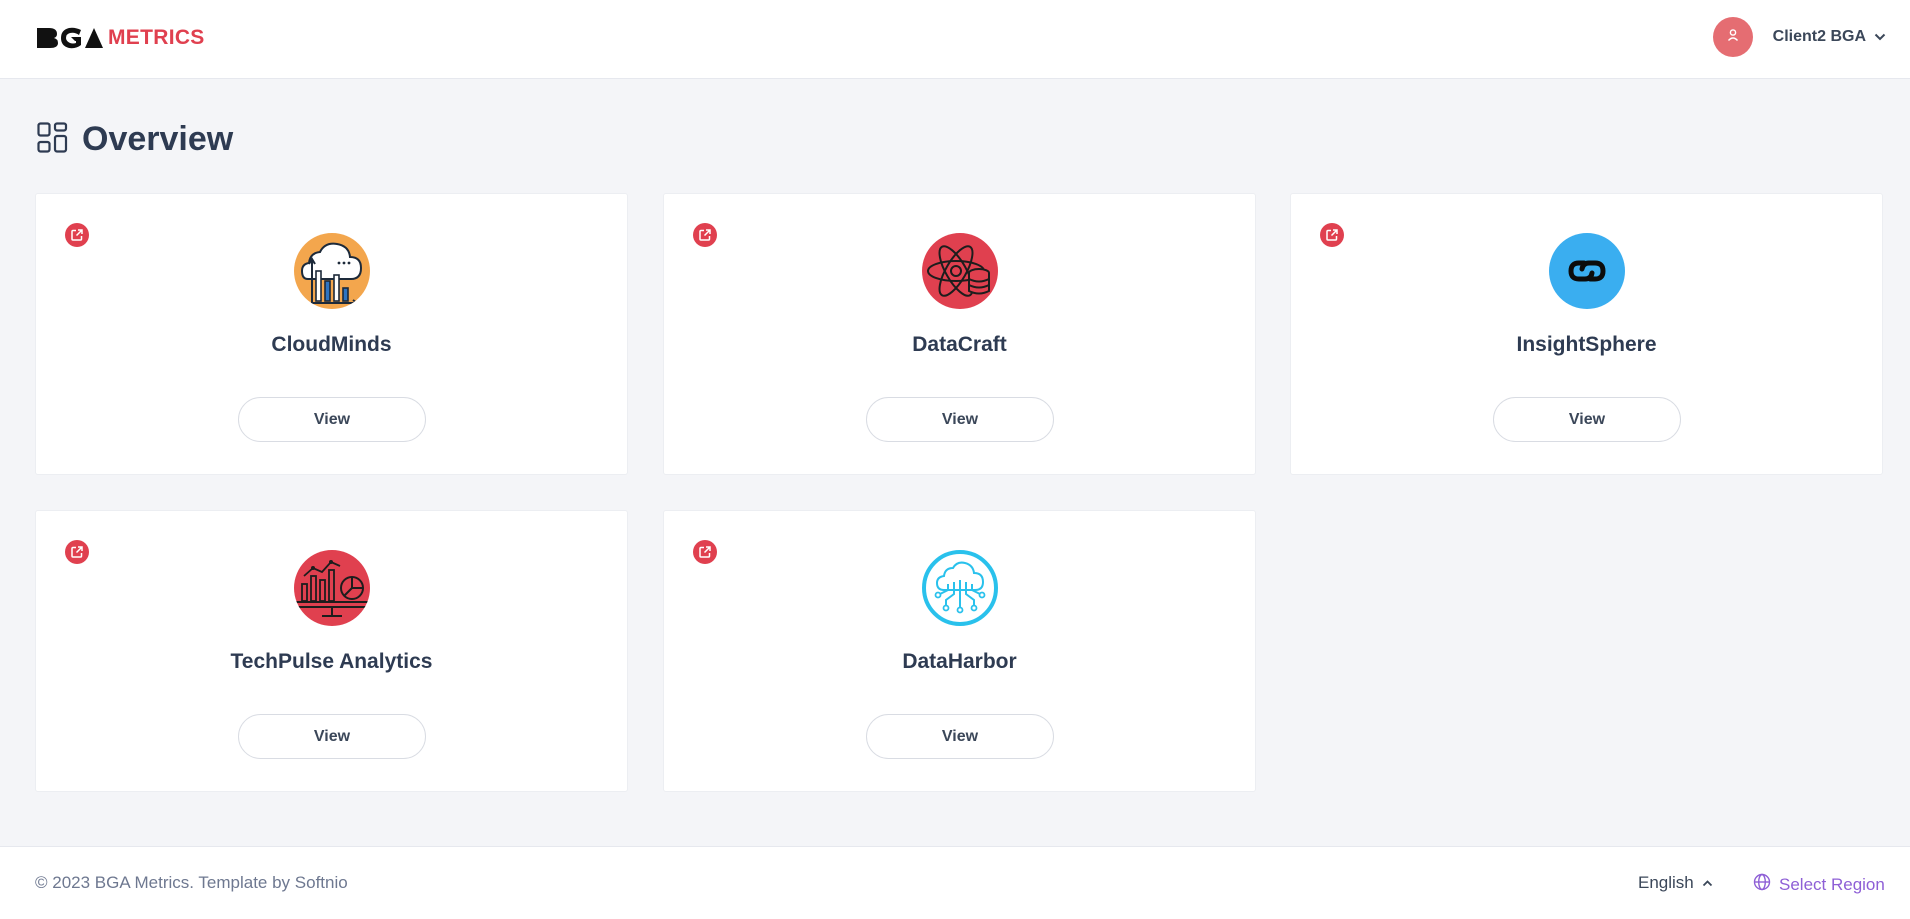 Image resolution: width=1910 pixels, height=919 pixels. I want to click on user-avatar, so click(1732, 37).